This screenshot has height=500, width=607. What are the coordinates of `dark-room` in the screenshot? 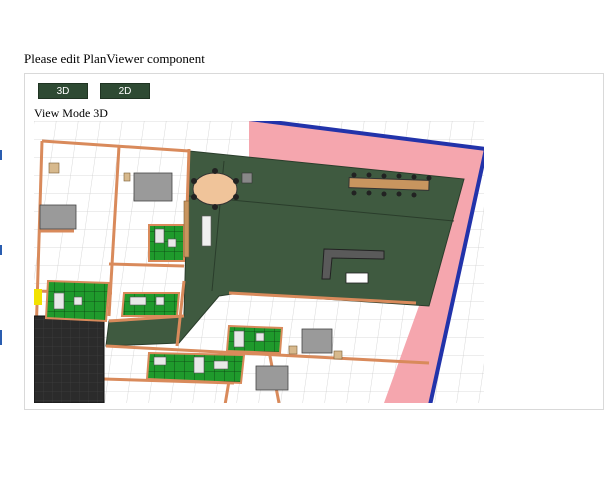 It's located at (69, 359).